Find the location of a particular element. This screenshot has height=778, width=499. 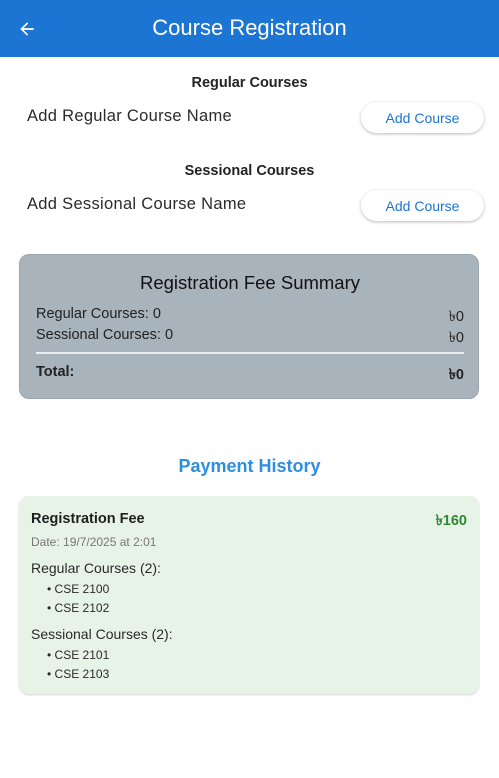

fee-row-sessional: Sessional Courses: 0 ৳0 is located at coordinates (250, 339).